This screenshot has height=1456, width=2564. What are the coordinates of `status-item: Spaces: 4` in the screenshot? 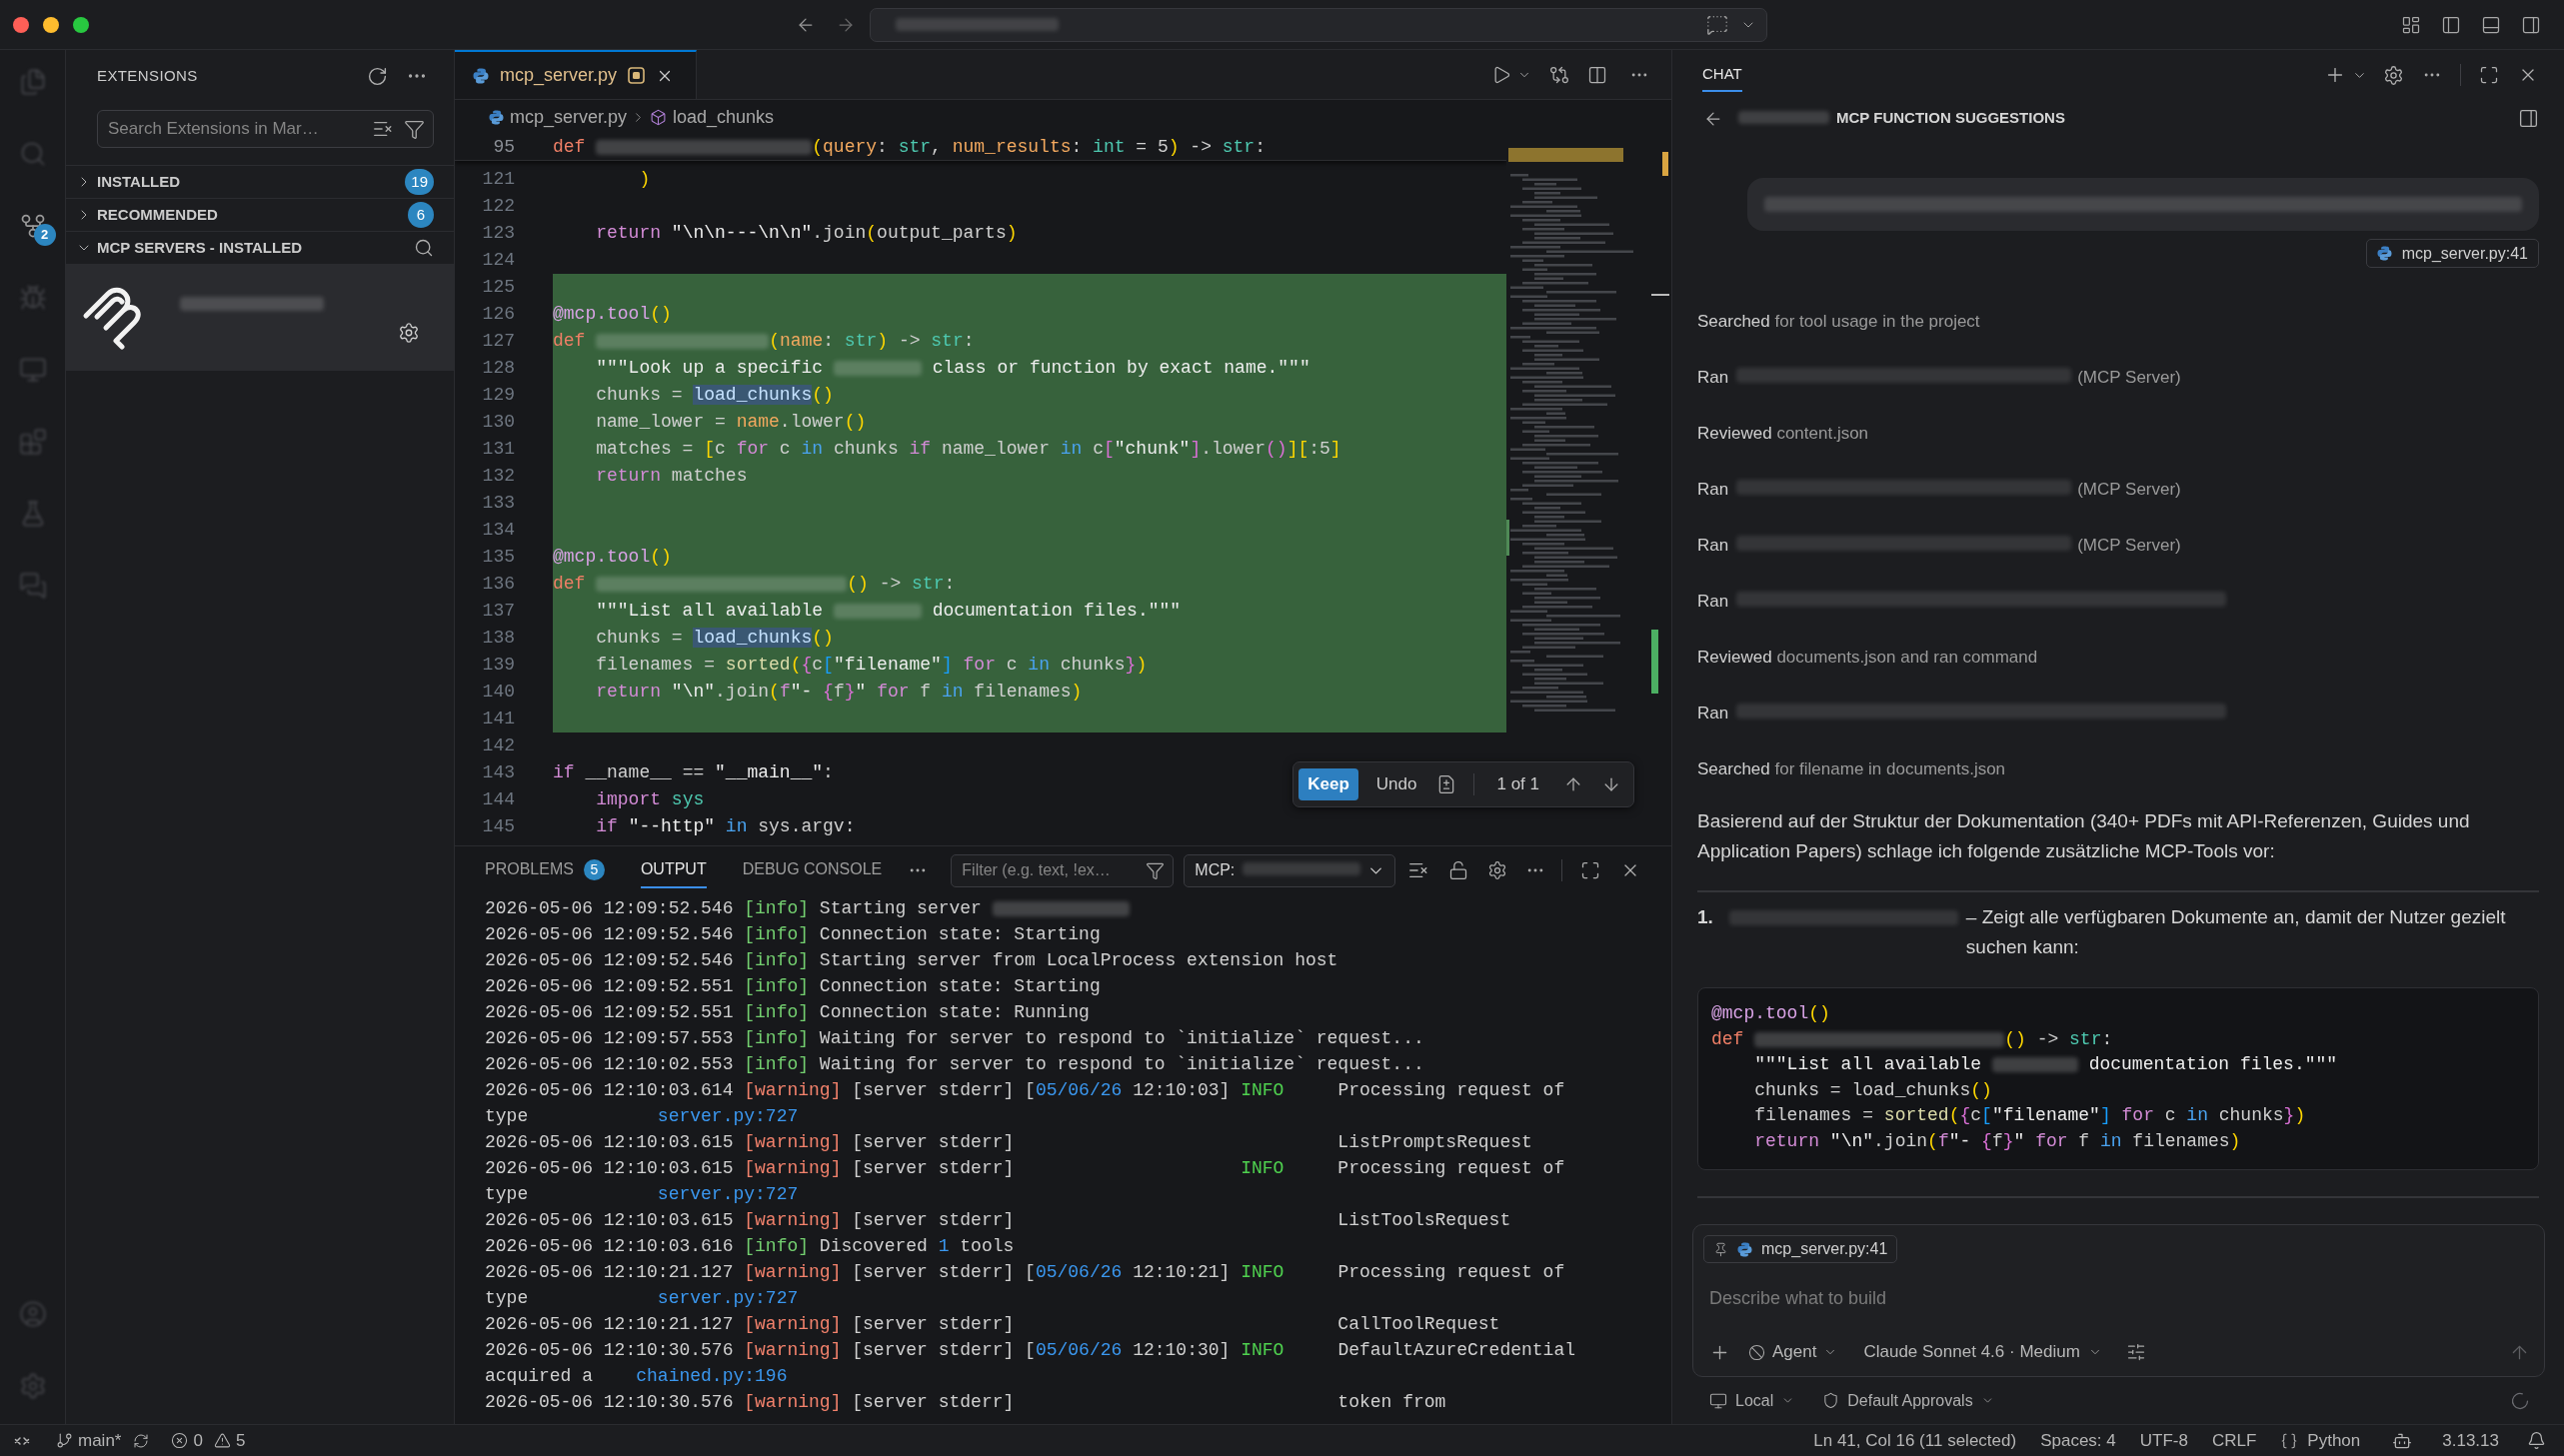 It's located at (2078, 1440).